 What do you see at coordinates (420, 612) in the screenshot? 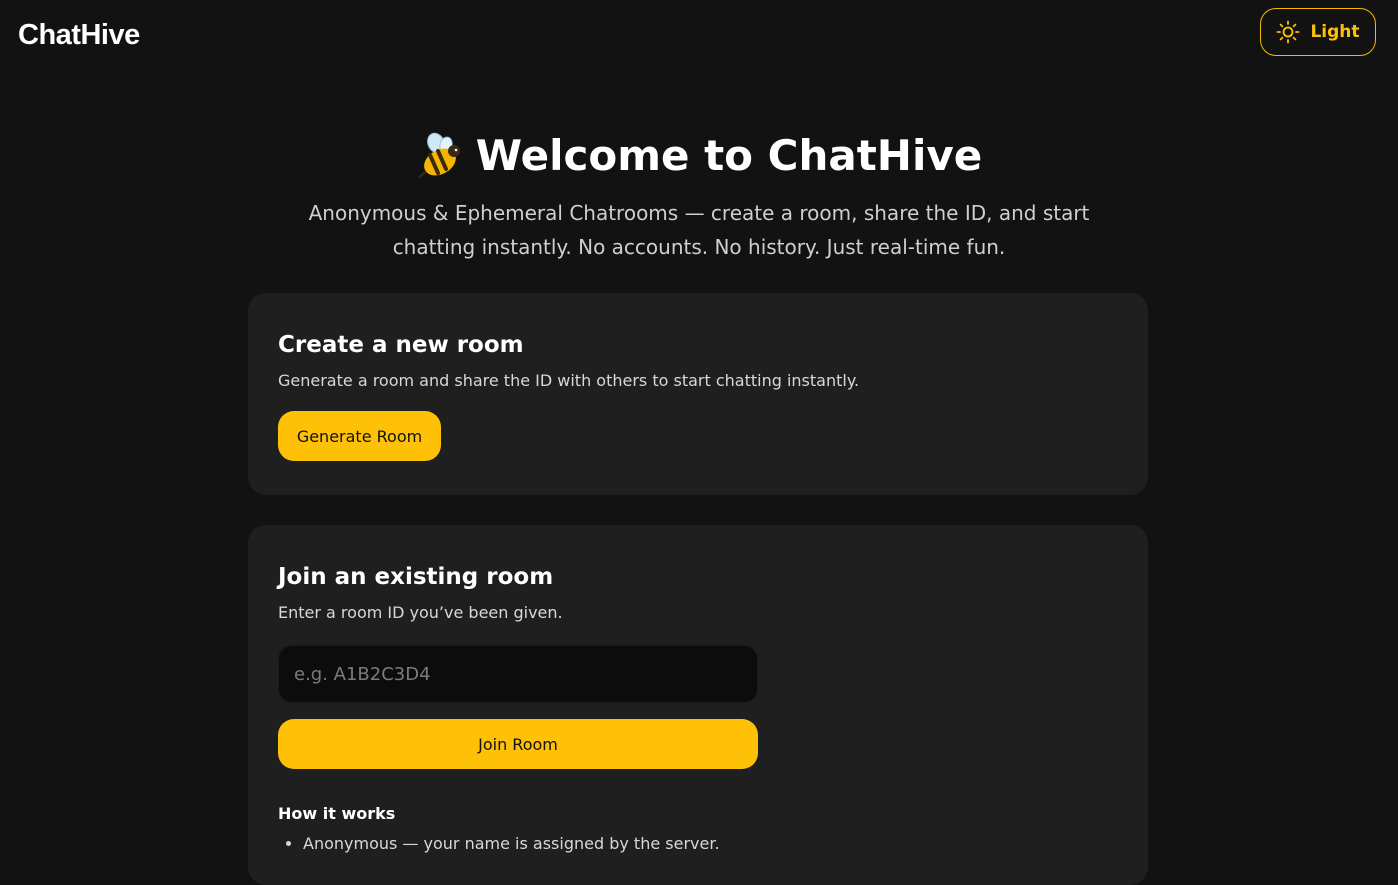
I see `join-room-description: Enter a room ID you’ve been given.` at bounding box center [420, 612].